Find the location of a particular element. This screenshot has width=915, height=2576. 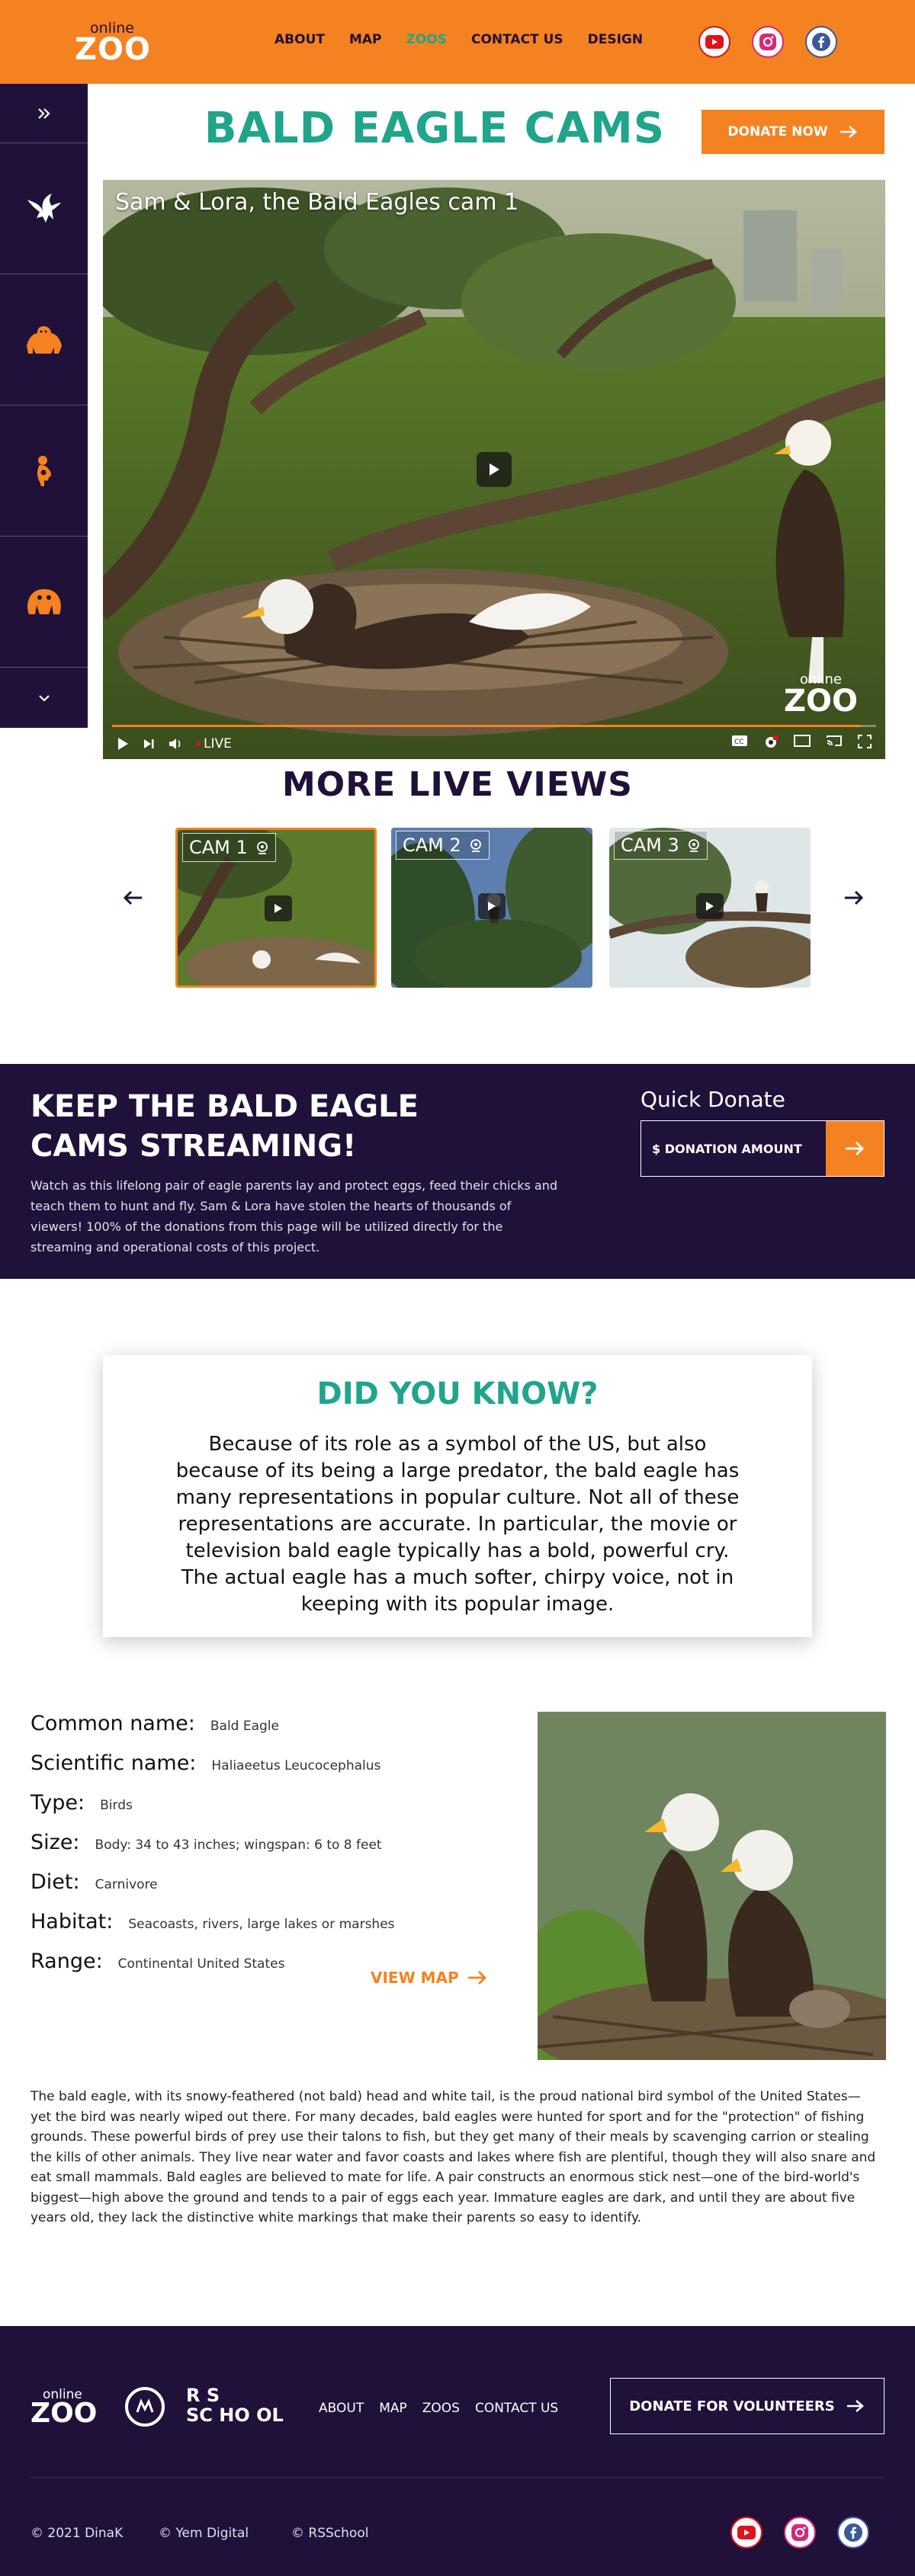

nav-map: MAP is located at coordinates (365, 39).